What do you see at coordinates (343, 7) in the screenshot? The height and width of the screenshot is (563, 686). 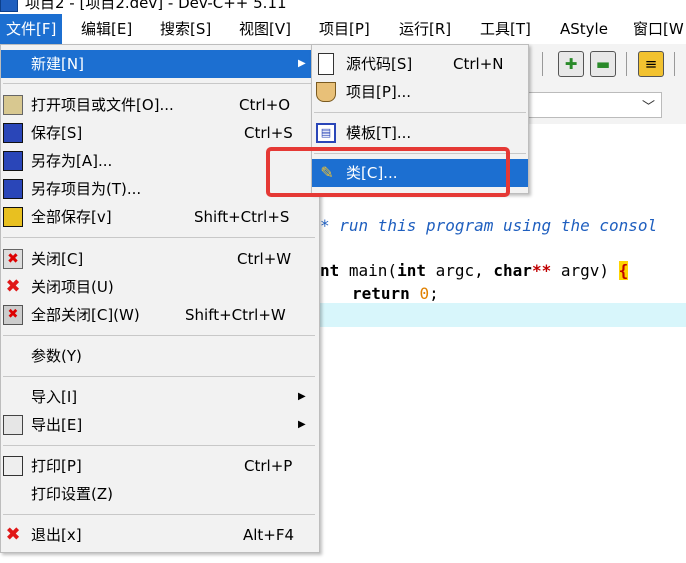 I see `title-bar: 项目2 - [项目2.dev] - Dev-C++ 5.11` at bounding box center [343, 7].